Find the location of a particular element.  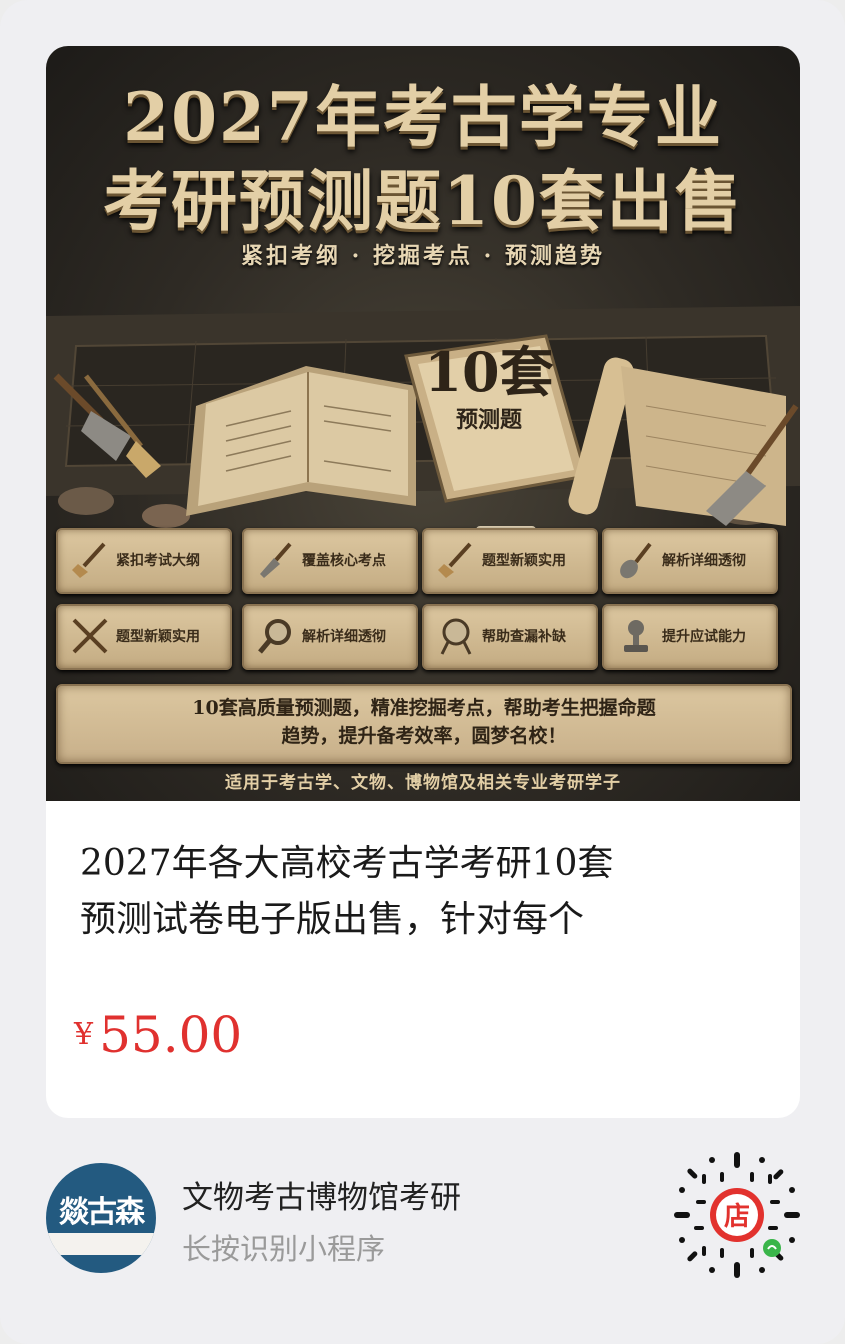

poster-title-line1: 2027年考古学专业 is located at coordinates (423, 117).